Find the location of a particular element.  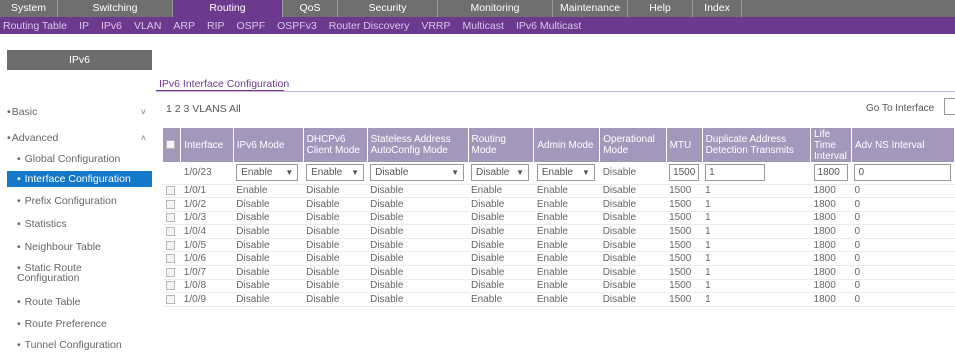

nav-tab-index: Index is located at coordinates (717, 8).